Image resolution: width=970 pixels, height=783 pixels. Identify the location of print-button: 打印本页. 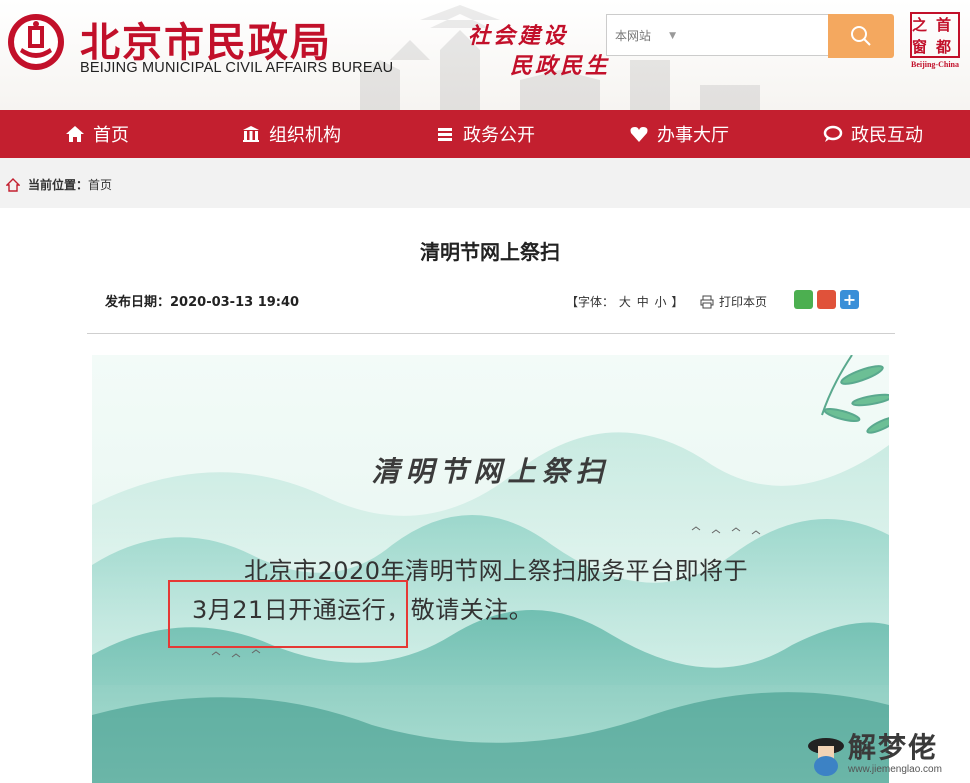
(733, 301).